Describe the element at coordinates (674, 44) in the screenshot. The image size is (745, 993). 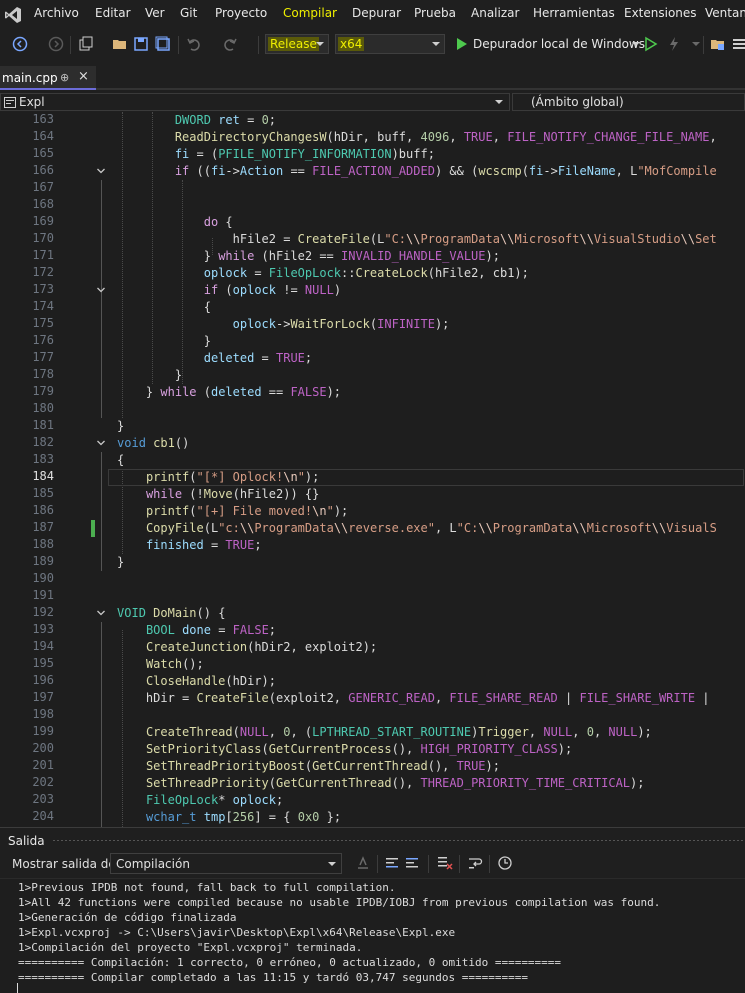
I see `hot-reload-icon` at that location.